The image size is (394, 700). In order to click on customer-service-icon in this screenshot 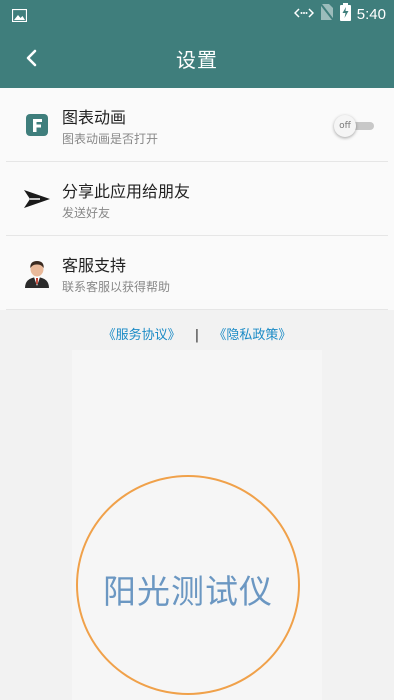, I will do `click(37, 273)`.